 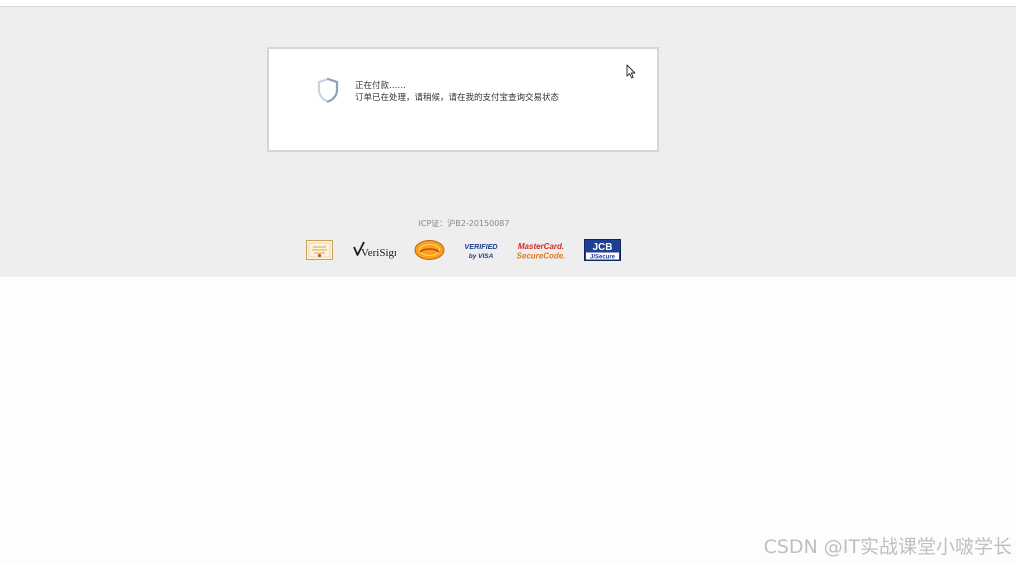 What do you see at coordinates (464, 223) in the screenshot?
I see `icp-license: ICP证：沪B2-20150087` at bounding box center [464, 223].